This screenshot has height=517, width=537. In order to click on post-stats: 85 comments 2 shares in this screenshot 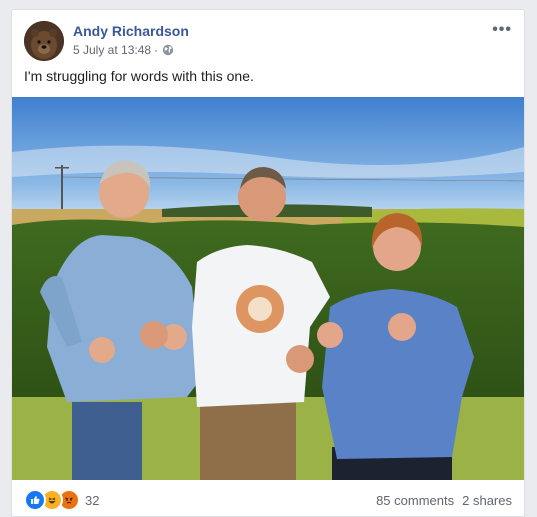, I will do `click(444, 500)`.